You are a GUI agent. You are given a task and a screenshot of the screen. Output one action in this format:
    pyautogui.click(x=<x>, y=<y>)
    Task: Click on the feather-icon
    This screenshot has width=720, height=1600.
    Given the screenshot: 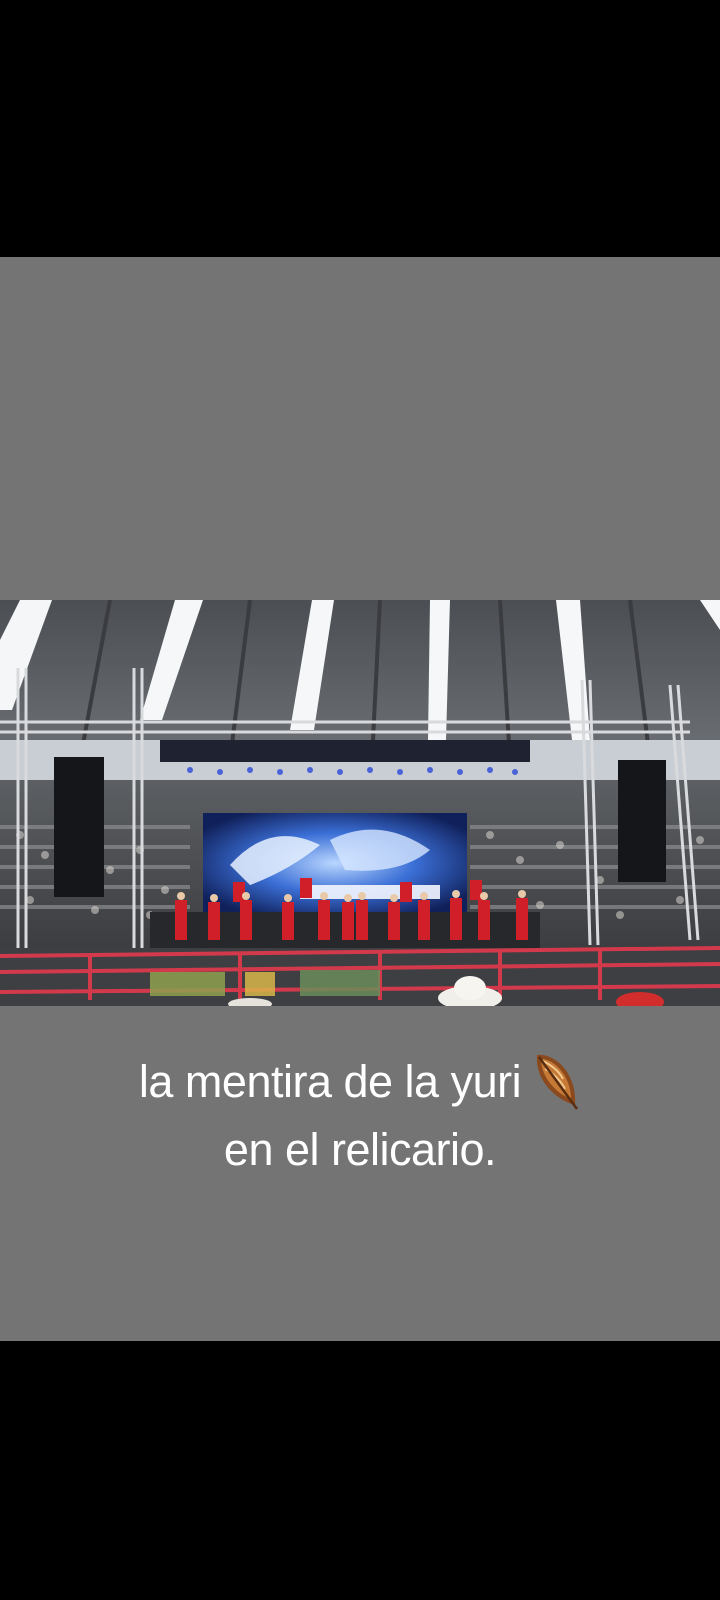 What is the action you would take?
    pyautogui.click(x=557, y=1082)
    